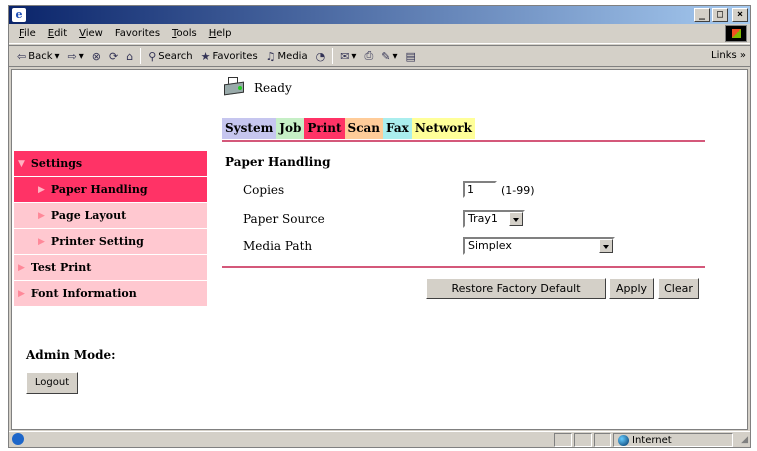 The width and height of the screenshot is (757, 451). I want to click on title-bar: e _ □ ×, so click(379, 15).